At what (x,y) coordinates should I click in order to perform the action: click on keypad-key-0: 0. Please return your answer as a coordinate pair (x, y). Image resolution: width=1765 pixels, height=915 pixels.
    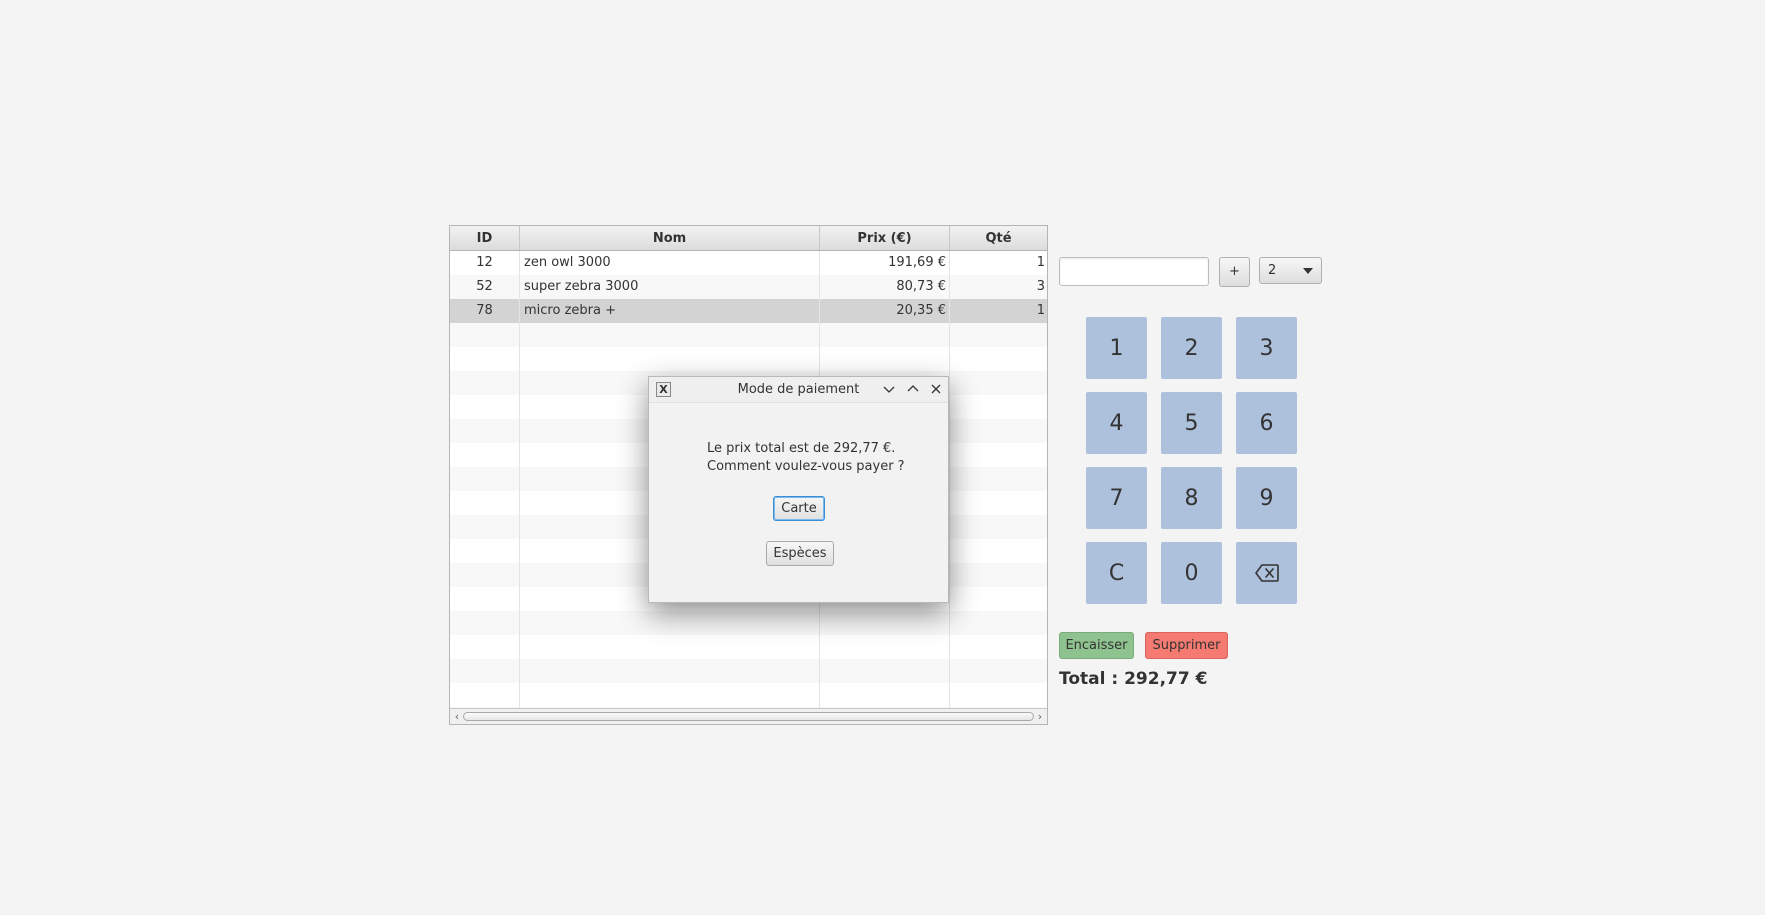
    Looking at the image, I should click on (1191, 573).